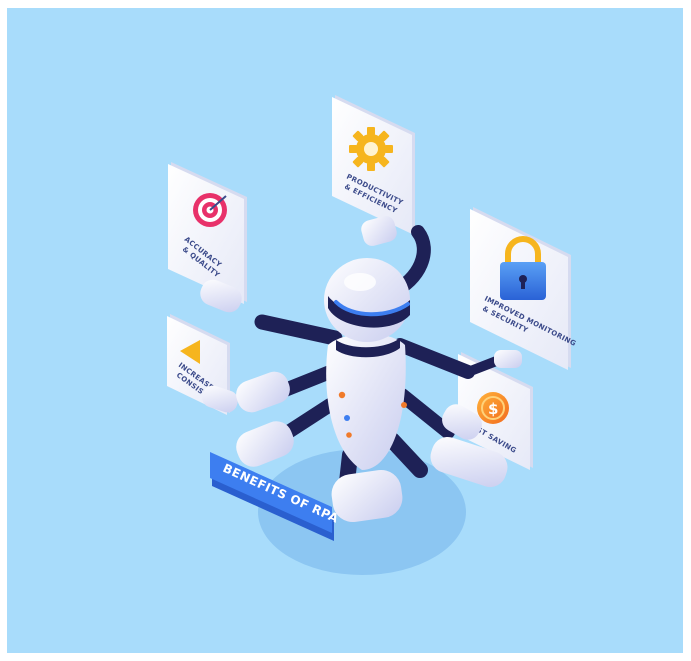  What do you see at coordinates (210, 210) in the screenshot?
I see `target-icon` at bounding box center [210, 210].